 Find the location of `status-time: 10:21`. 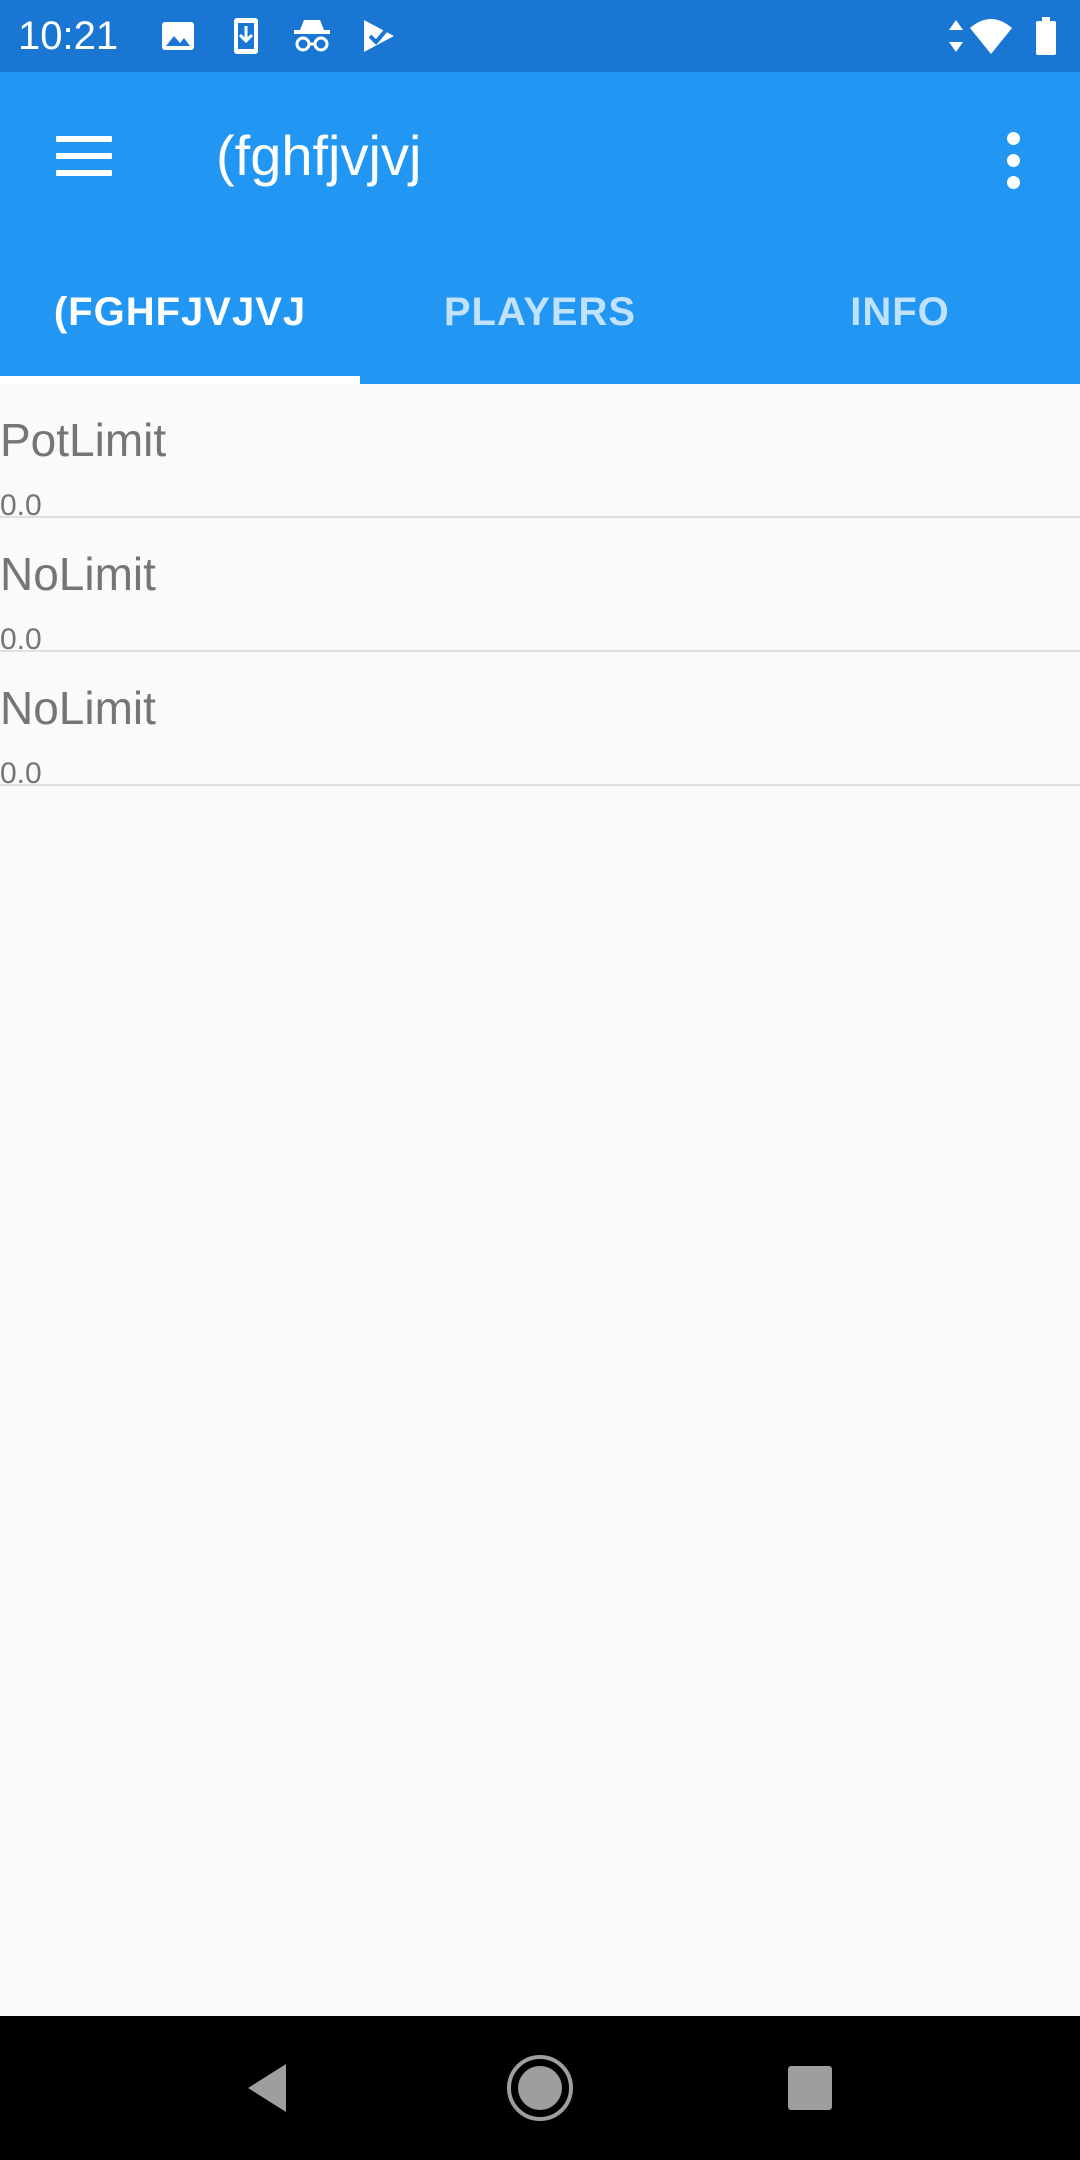

status-time: 10:21 is located at coordinates (68, 36).